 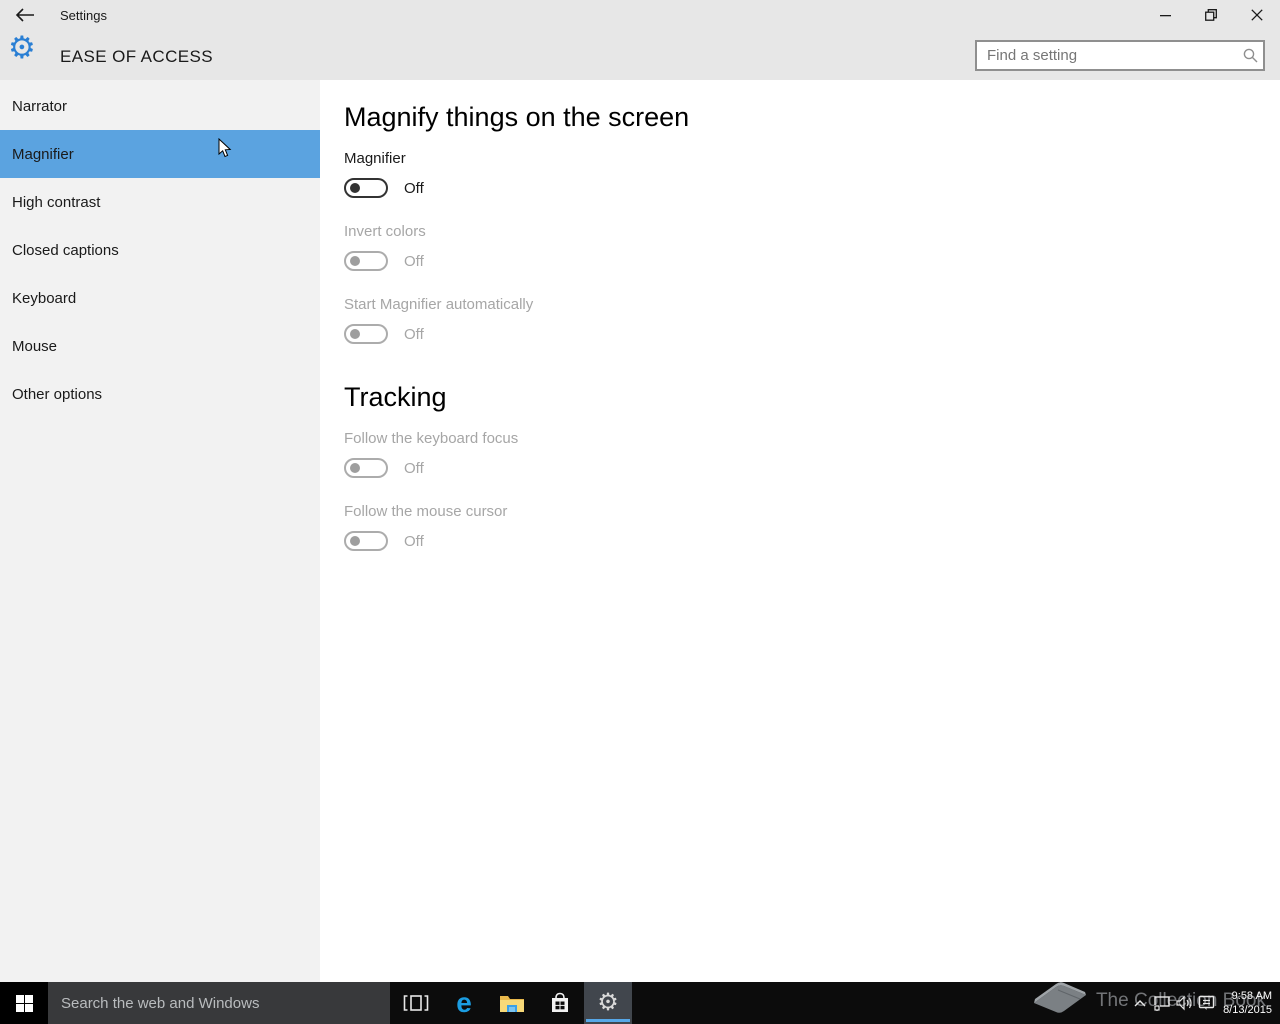 I want to click on setting-start-magnifier-automatically: Start Magnifier automatically Off, so click(x=812, y=320).